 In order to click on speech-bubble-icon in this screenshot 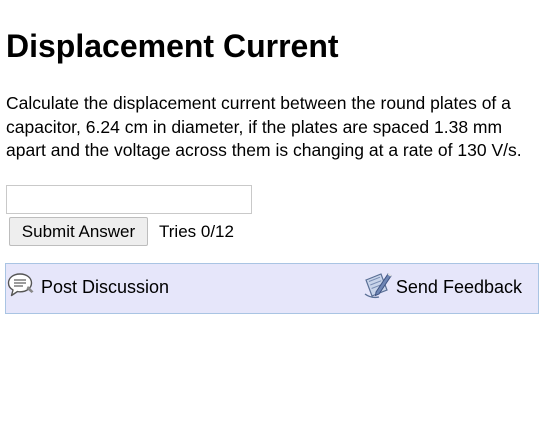, I will do `click(21, 287)`.